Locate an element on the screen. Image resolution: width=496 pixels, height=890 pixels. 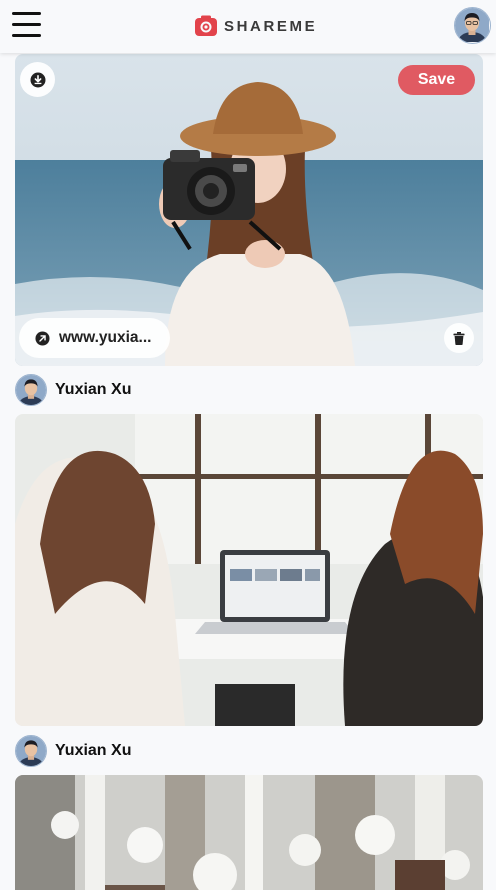
app-logo: SHAREME is located at coordinates (255, 26).